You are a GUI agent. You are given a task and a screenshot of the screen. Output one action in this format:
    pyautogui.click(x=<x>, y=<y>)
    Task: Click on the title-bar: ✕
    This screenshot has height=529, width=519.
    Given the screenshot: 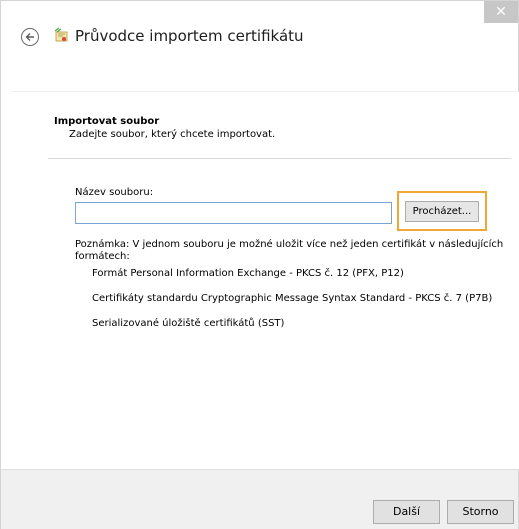 What is the action you would take?
    pyautogui.click(x=259, y=13)
    